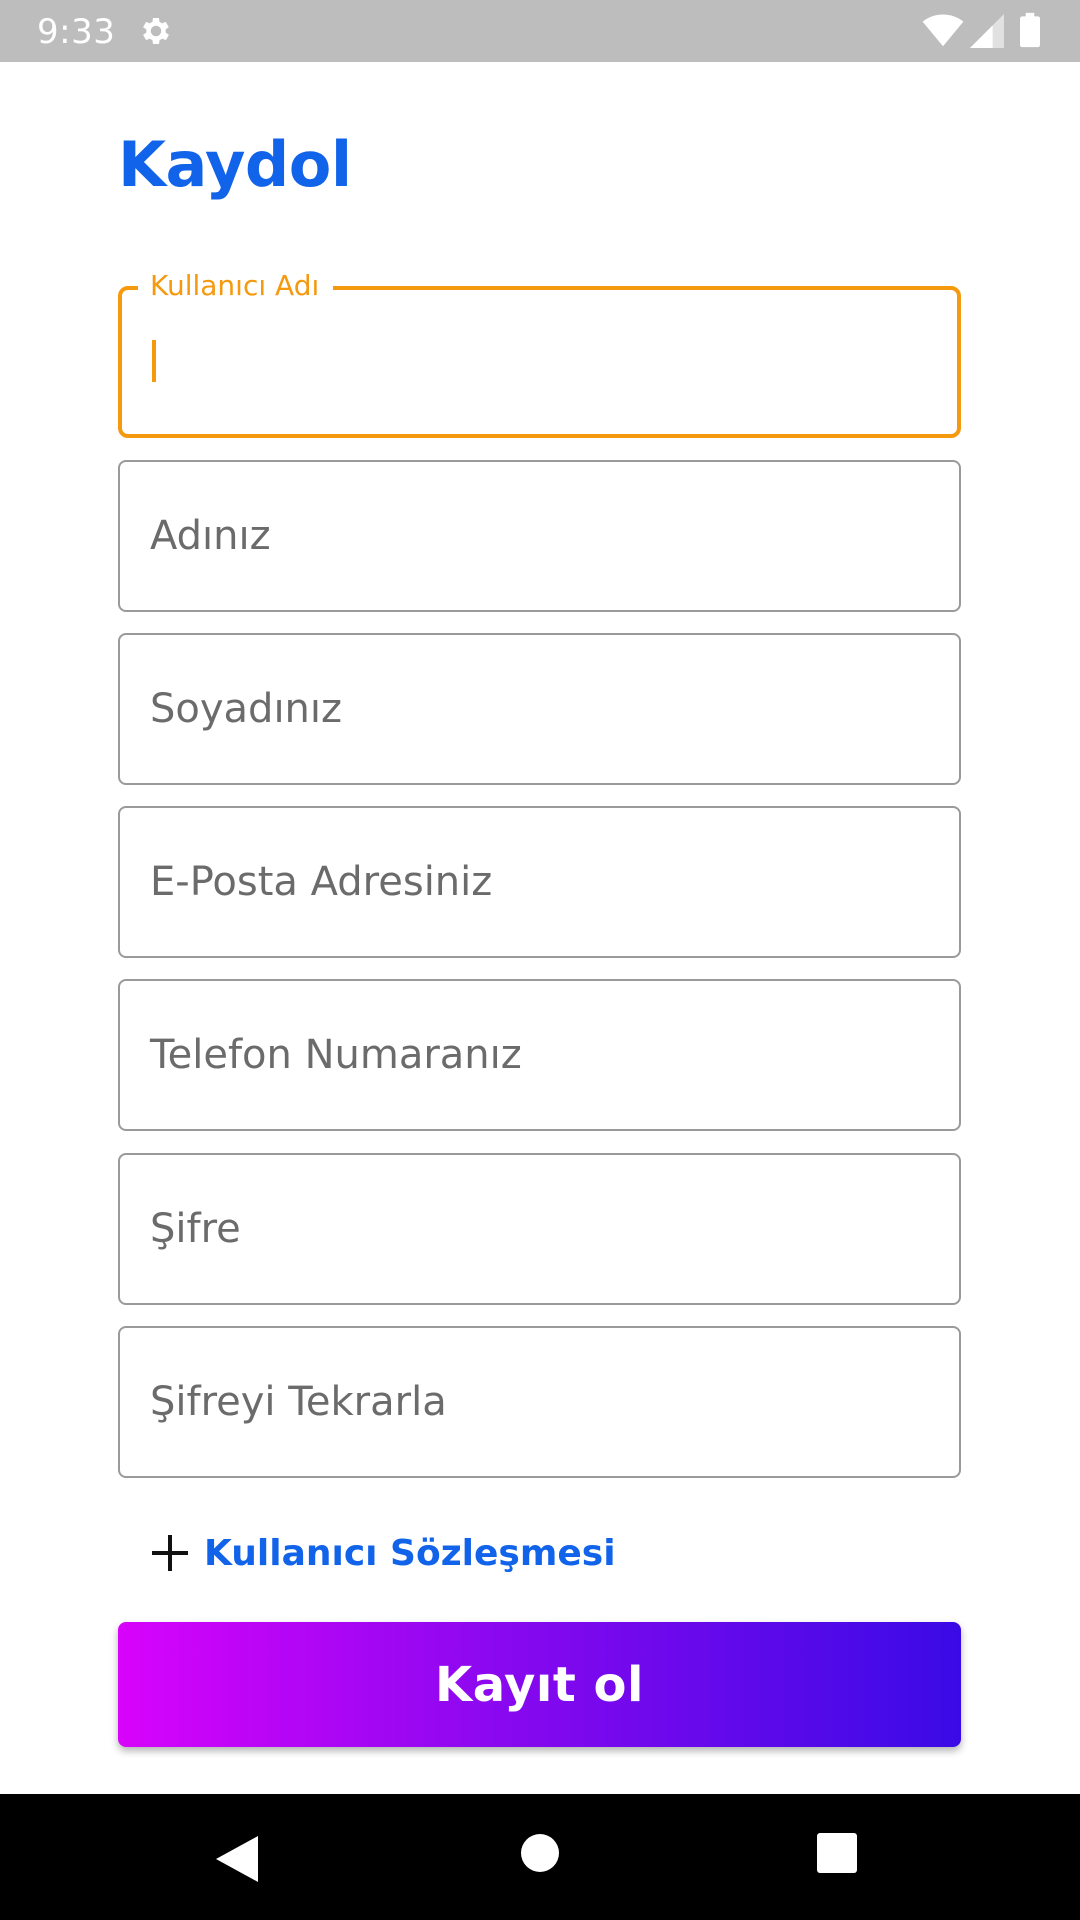 The height and width of the screenshot is (1920, 1080). What do you see at coordinates (987, 31) in the screenshot?
I see `cellular-signal-icon` at bounding box center [987, 31].